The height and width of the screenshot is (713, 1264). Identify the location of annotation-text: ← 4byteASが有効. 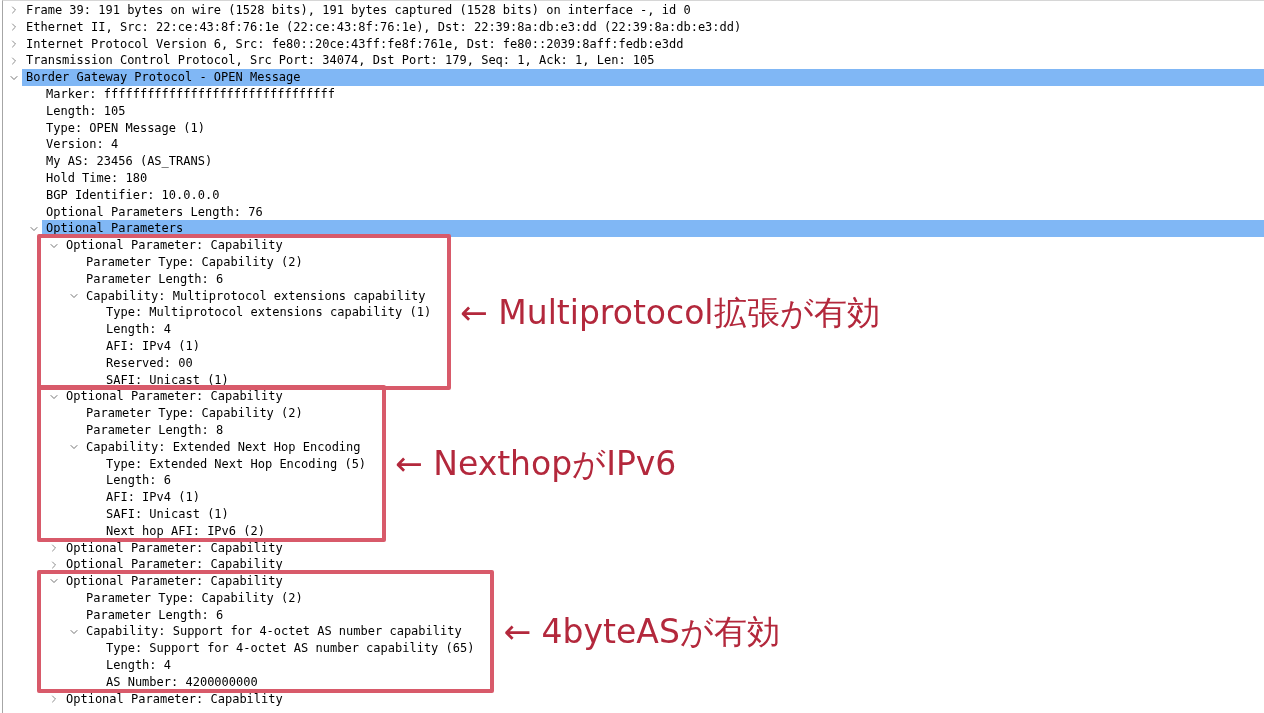
(641, 631).